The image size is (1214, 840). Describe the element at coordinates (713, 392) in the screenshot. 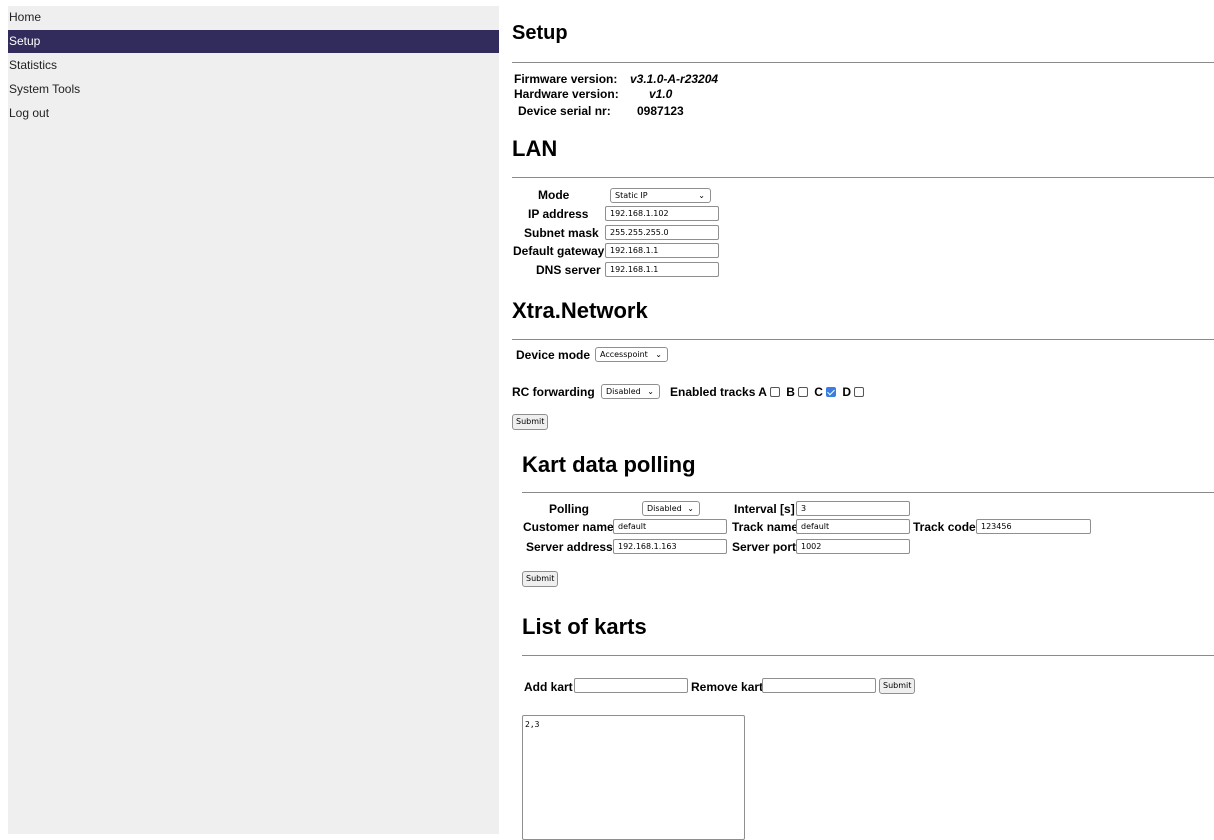

I see `enabled-tracks-label: Enabled tracks` at that location.